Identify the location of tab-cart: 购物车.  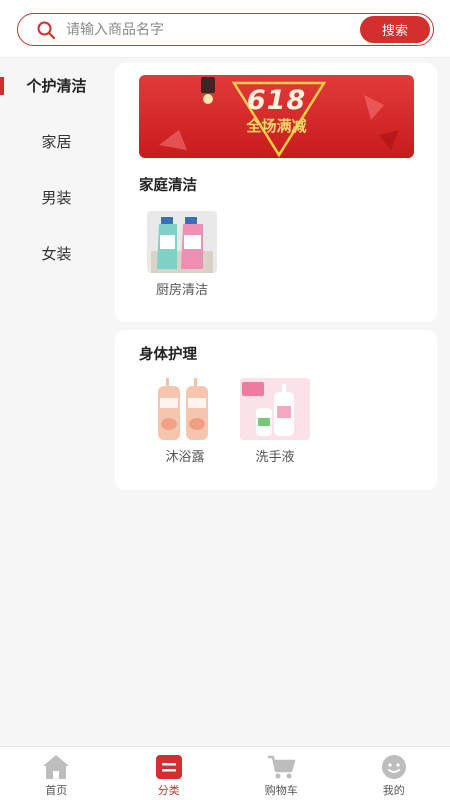
(281, 773).